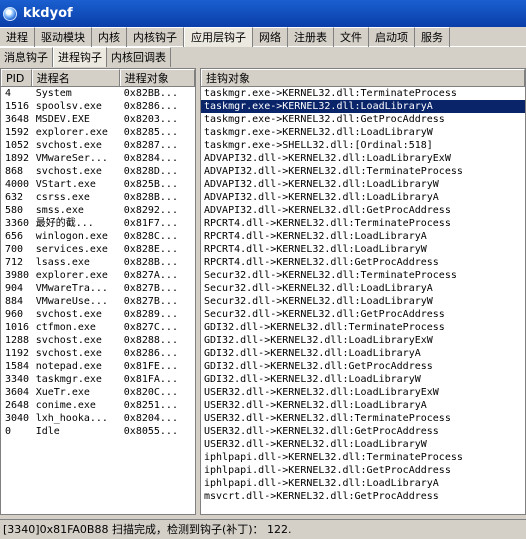  What do you see at coordinates (363, 288) in the screenshot?
I see `hook-row: Secur32.dll->KERNEL32.dll:LoadLibraryA` at bounding box center [363, 288].